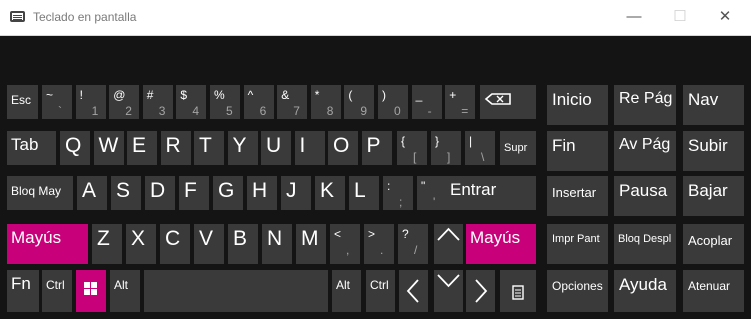  Describe the element at coordinates (713, 244) in the screenshot. I see `key-acoplar: Acoplar` at that location.